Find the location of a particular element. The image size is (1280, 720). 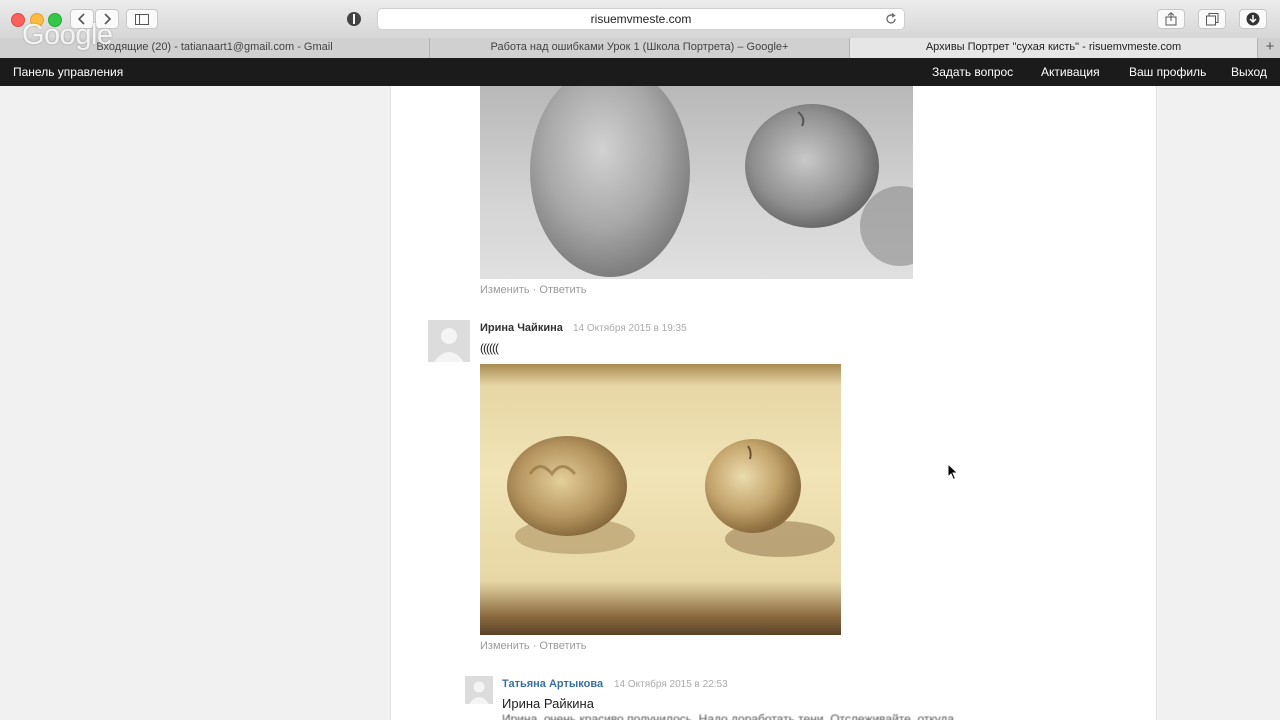

share-button is located at coordinates (1171, 19).